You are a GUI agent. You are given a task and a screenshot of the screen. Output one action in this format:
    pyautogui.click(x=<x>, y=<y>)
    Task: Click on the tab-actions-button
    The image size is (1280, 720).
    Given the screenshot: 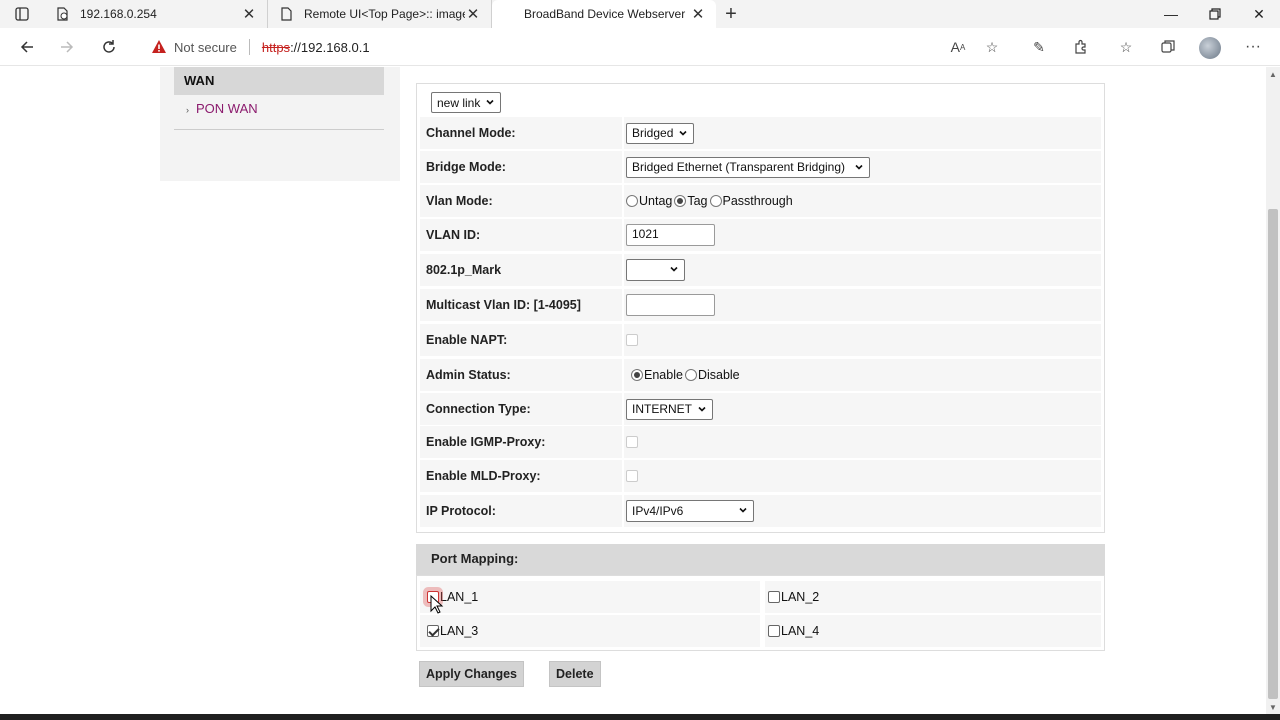 What is the action you would take?
    pyautogui.click(x=22, y=14)
    